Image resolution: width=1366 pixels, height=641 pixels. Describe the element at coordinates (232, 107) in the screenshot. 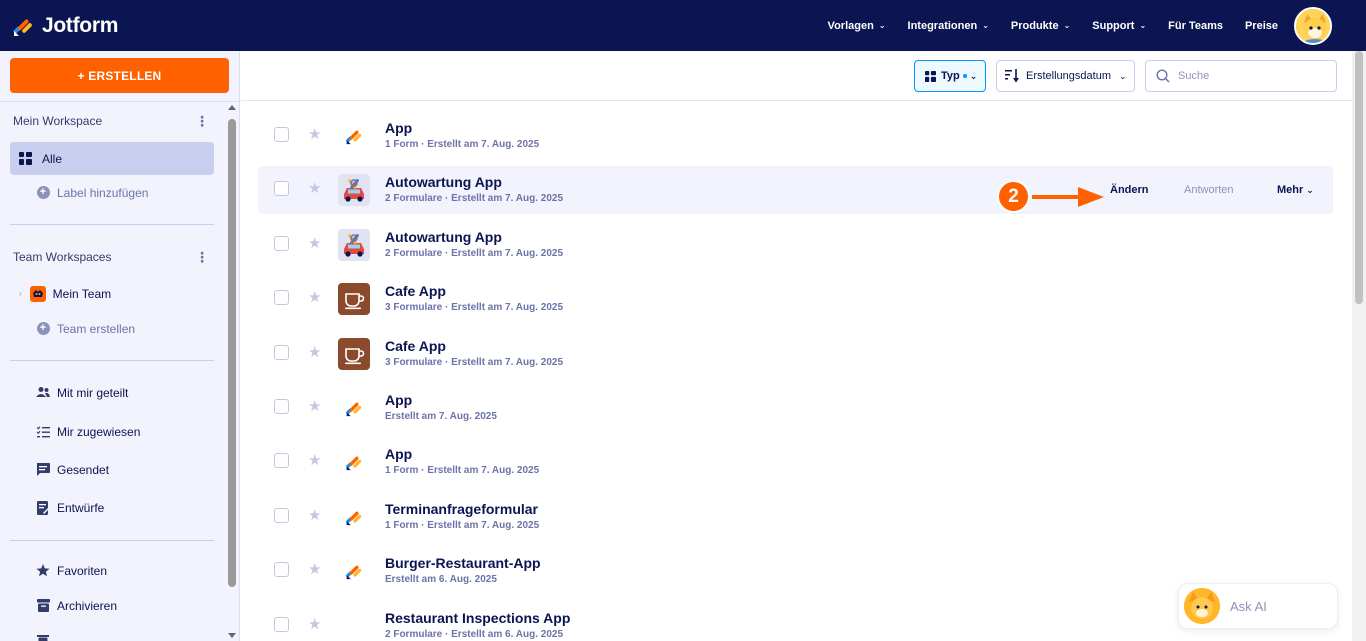

I see `scroll-up-arrow-icon` at that location.